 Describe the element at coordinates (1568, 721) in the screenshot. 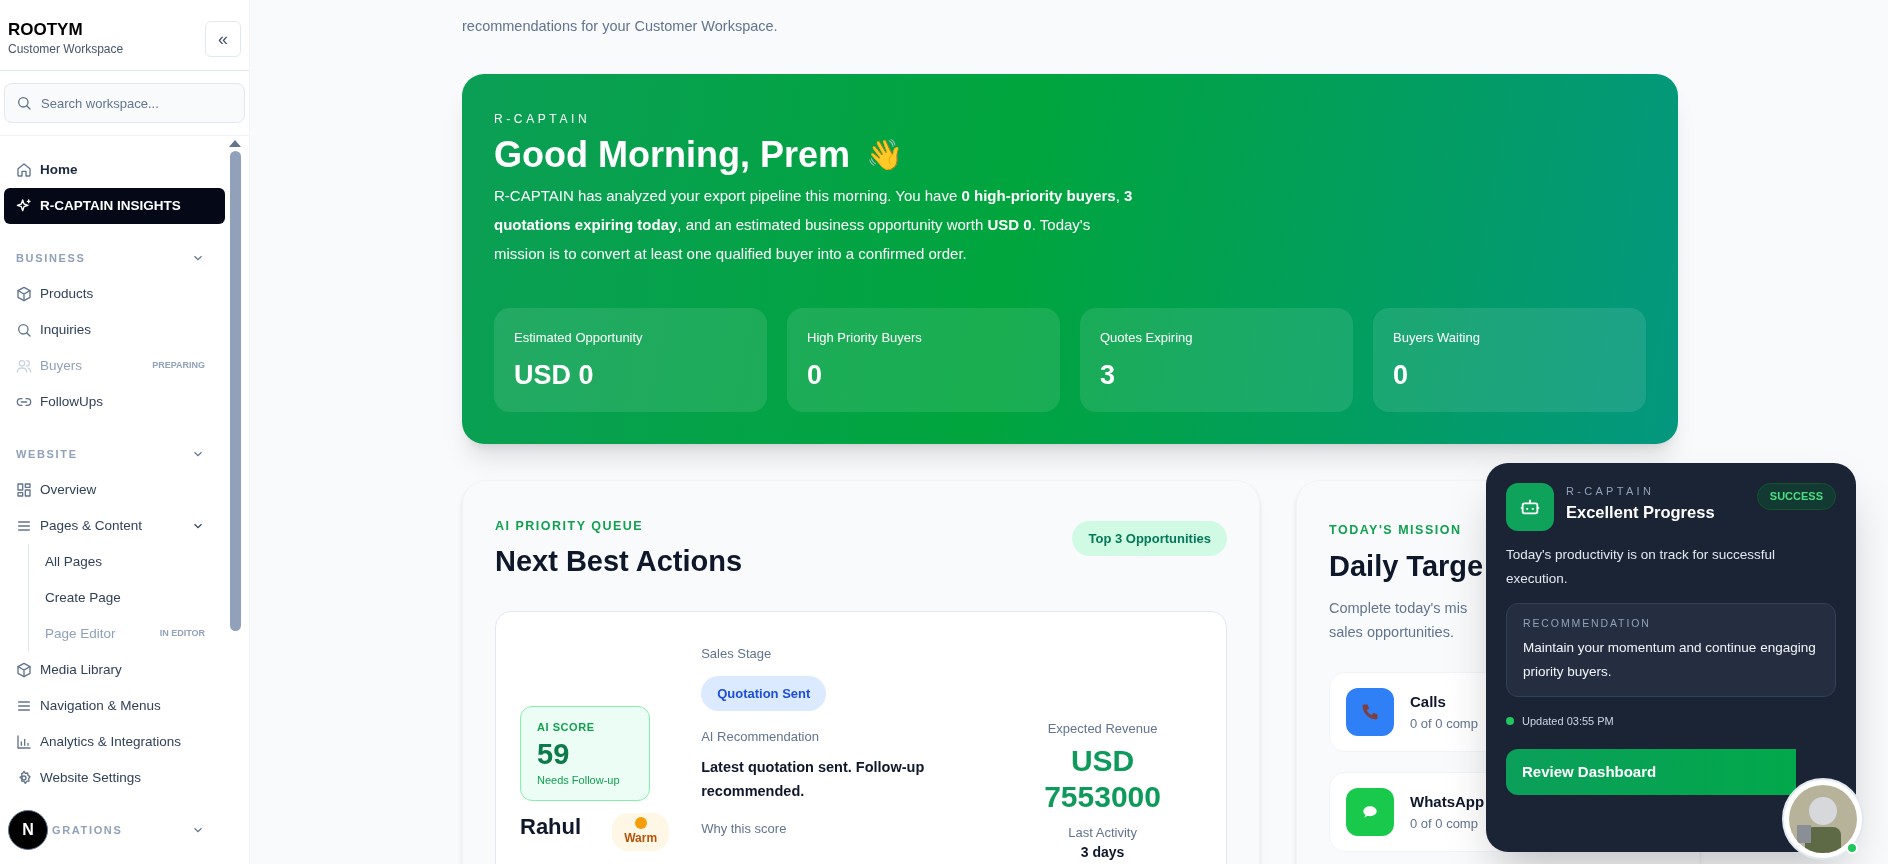

I see `updated-time: Updated 03:55 PM` at that location.